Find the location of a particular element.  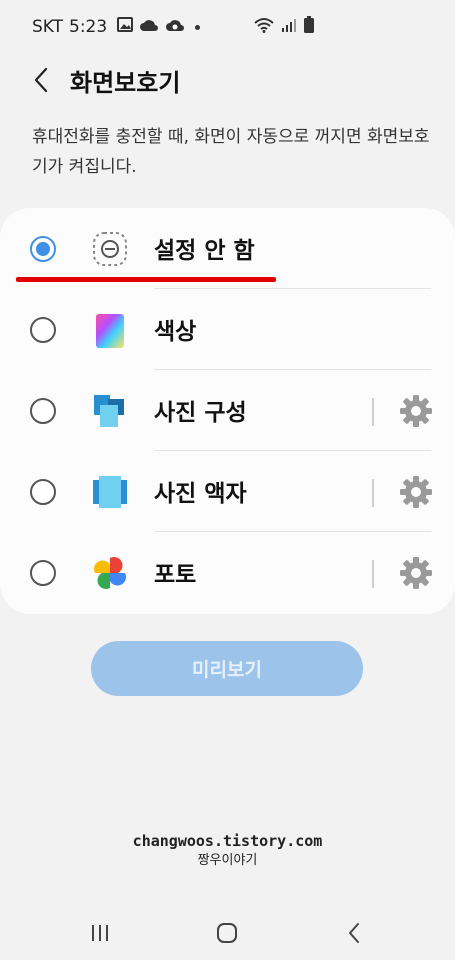

signal-icon is located at coordinates (289, 27).